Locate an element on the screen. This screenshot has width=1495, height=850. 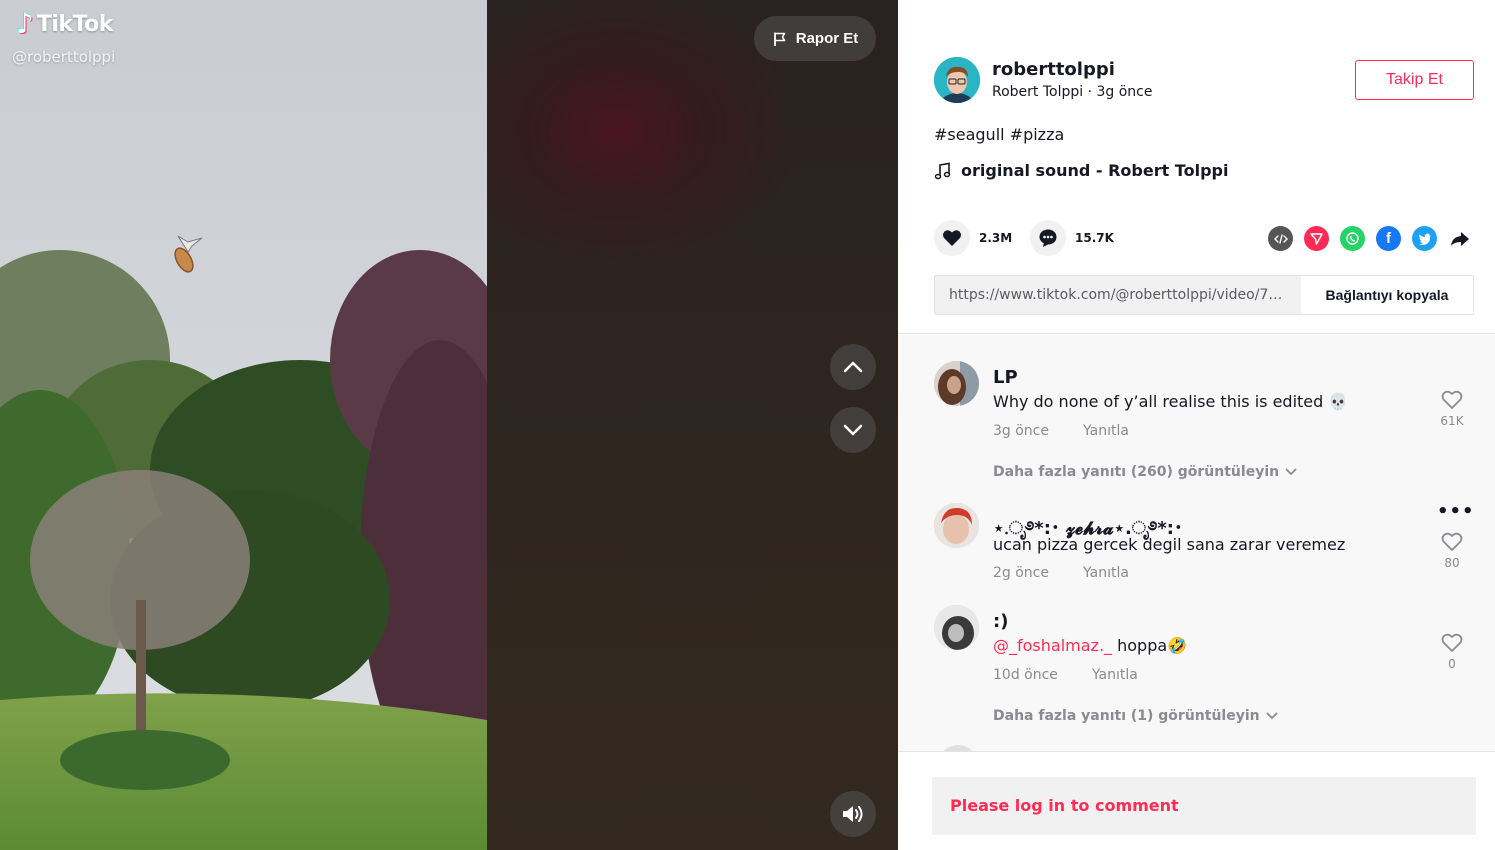
twitter-icon is located at coordinates (1424, 239).